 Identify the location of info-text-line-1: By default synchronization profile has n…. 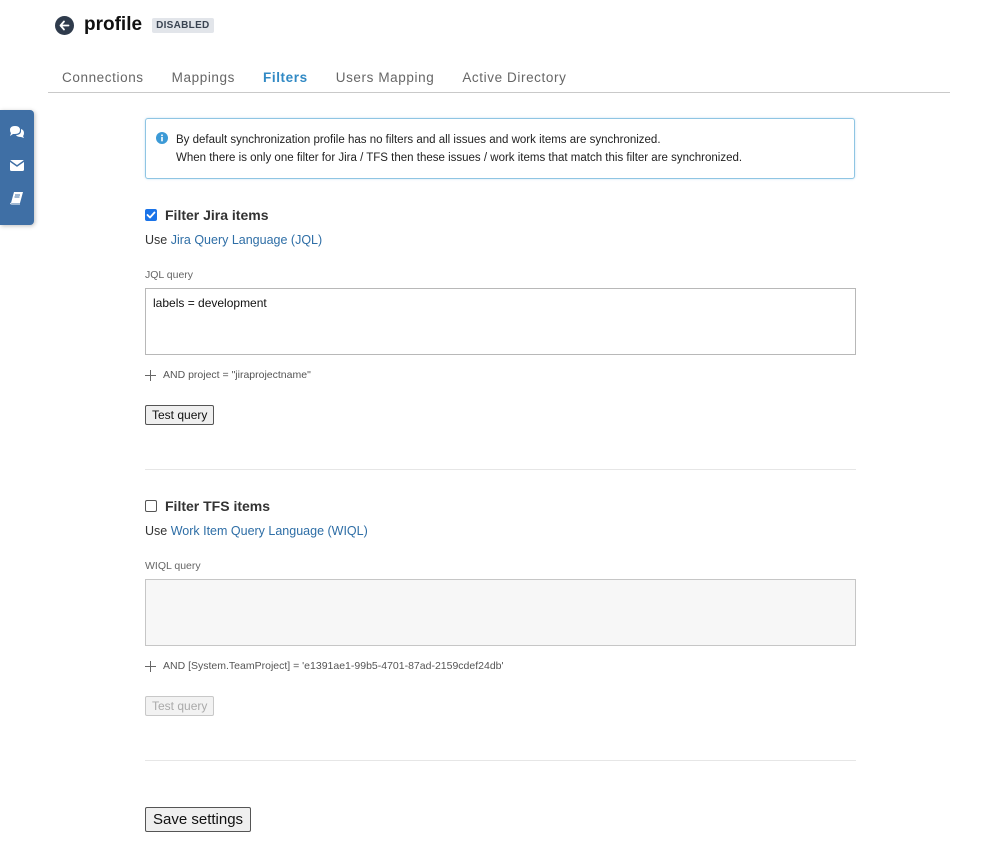
(418, 140).